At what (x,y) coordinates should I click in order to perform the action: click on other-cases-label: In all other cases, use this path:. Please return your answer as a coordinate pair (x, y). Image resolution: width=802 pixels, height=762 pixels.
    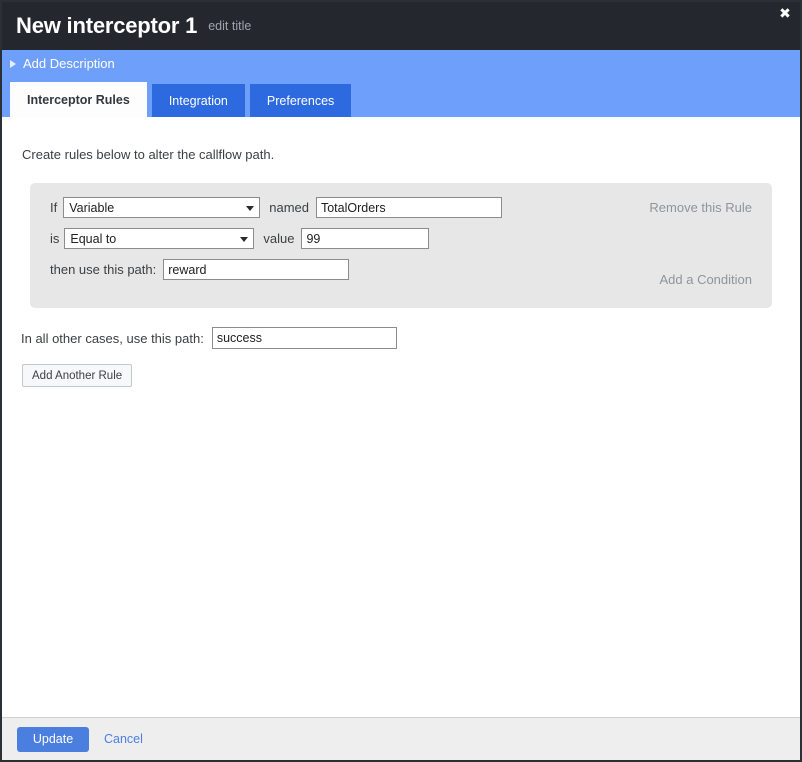
    Looking at the image, I should click on (112, 338).